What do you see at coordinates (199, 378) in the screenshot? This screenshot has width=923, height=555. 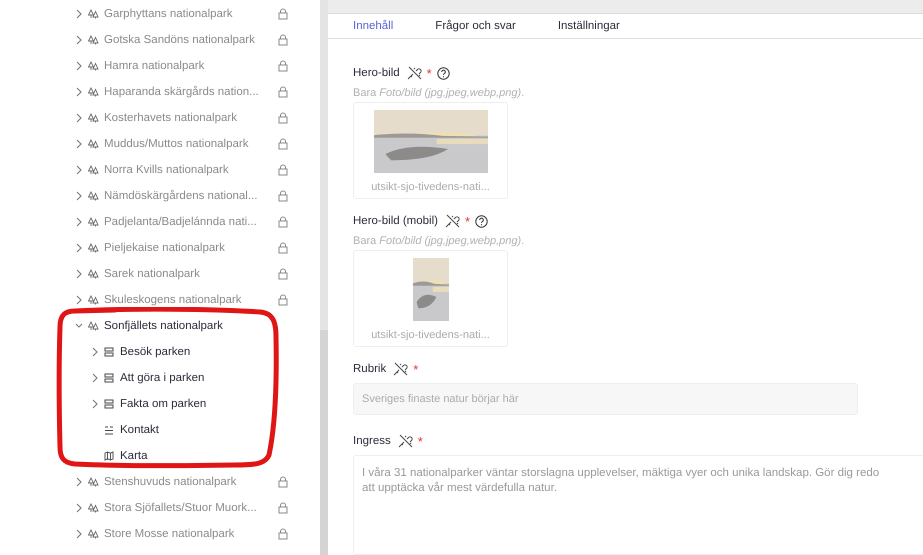 I see `tree-item: Att göra i parken` at bounding box center [199, 378].